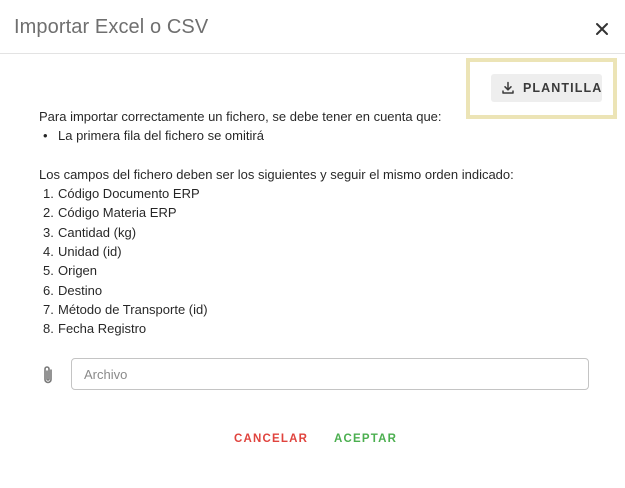 The width and height of the screenshot is (625, 488). What do you see at coordinates (97, 232) in the screenshot?
I see `field-name: Cantidad (kg)` at bounding box center [97, 232].